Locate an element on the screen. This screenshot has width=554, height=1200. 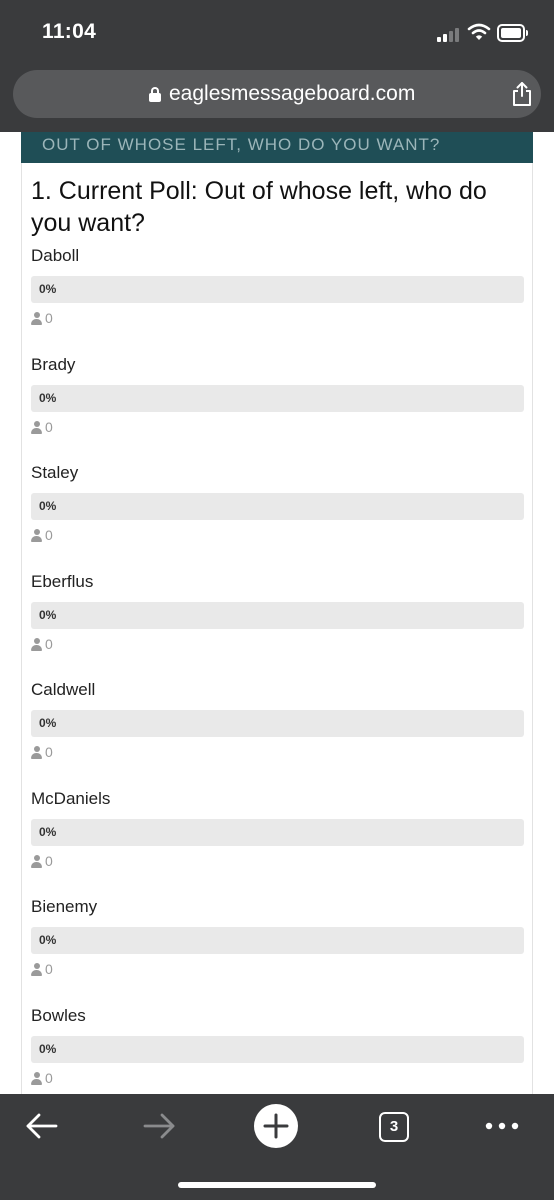
poll-option: Eberflus 0% 0 is located at coordinates (277, 626).